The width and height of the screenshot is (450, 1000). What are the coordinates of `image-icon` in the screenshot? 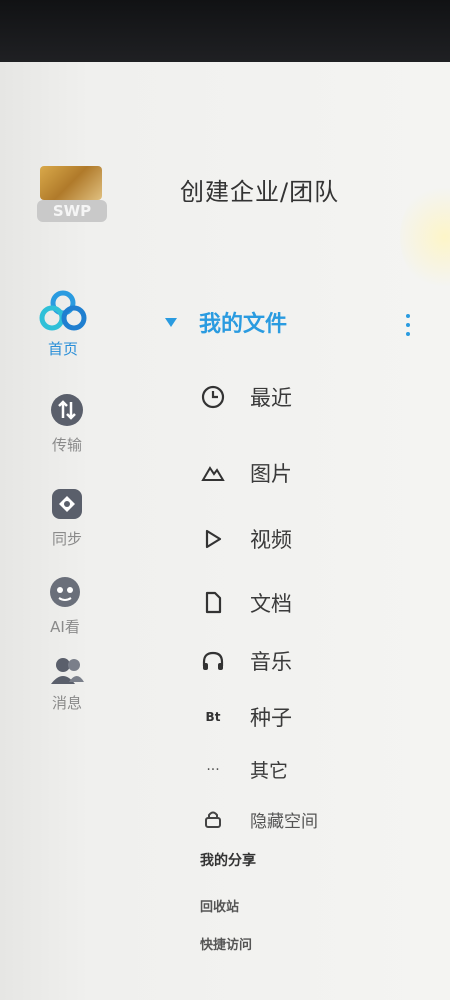 It's located at (213, 473).